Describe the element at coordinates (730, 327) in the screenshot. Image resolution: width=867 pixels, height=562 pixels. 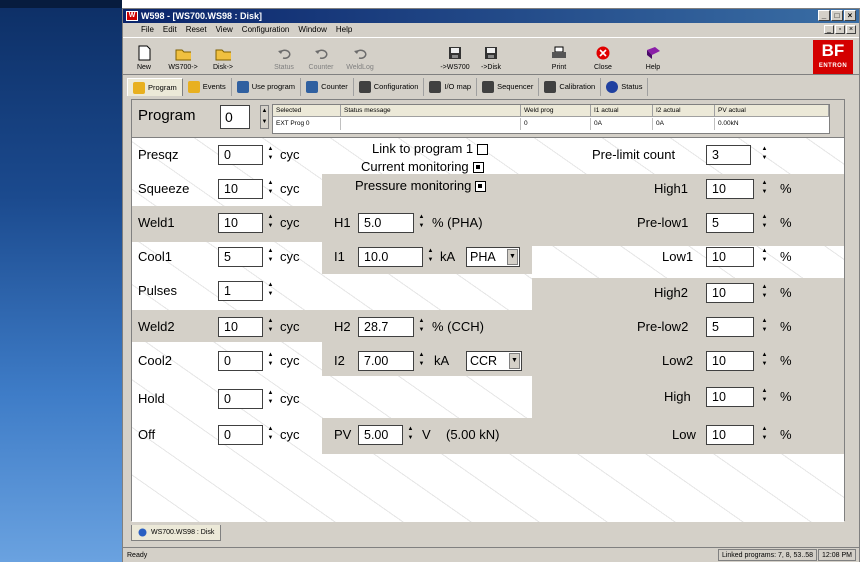
I see `pre-low2-input: 5` at that location.